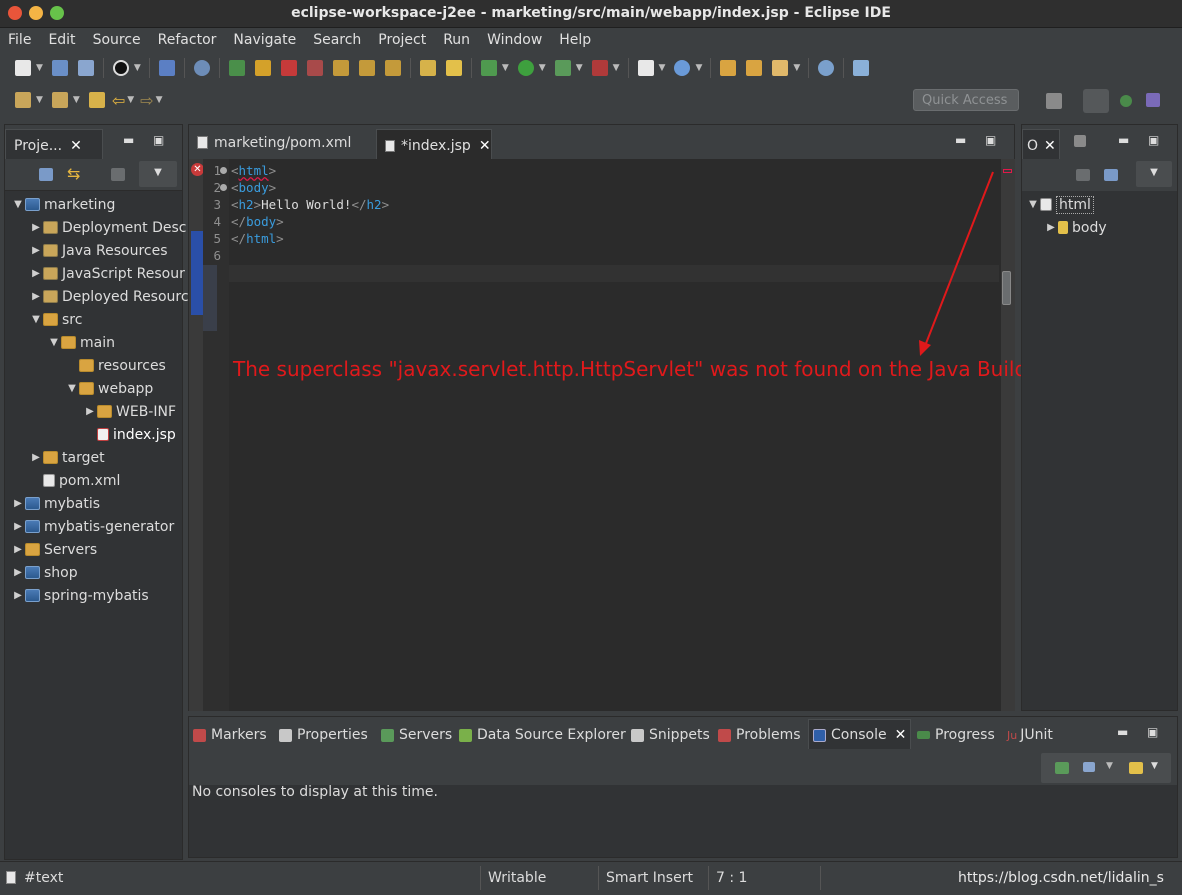  What do you see at coordinates (129, 434) in the screenshot?
I see `tree-item: index.jsp` at bounding box center [129, 434].